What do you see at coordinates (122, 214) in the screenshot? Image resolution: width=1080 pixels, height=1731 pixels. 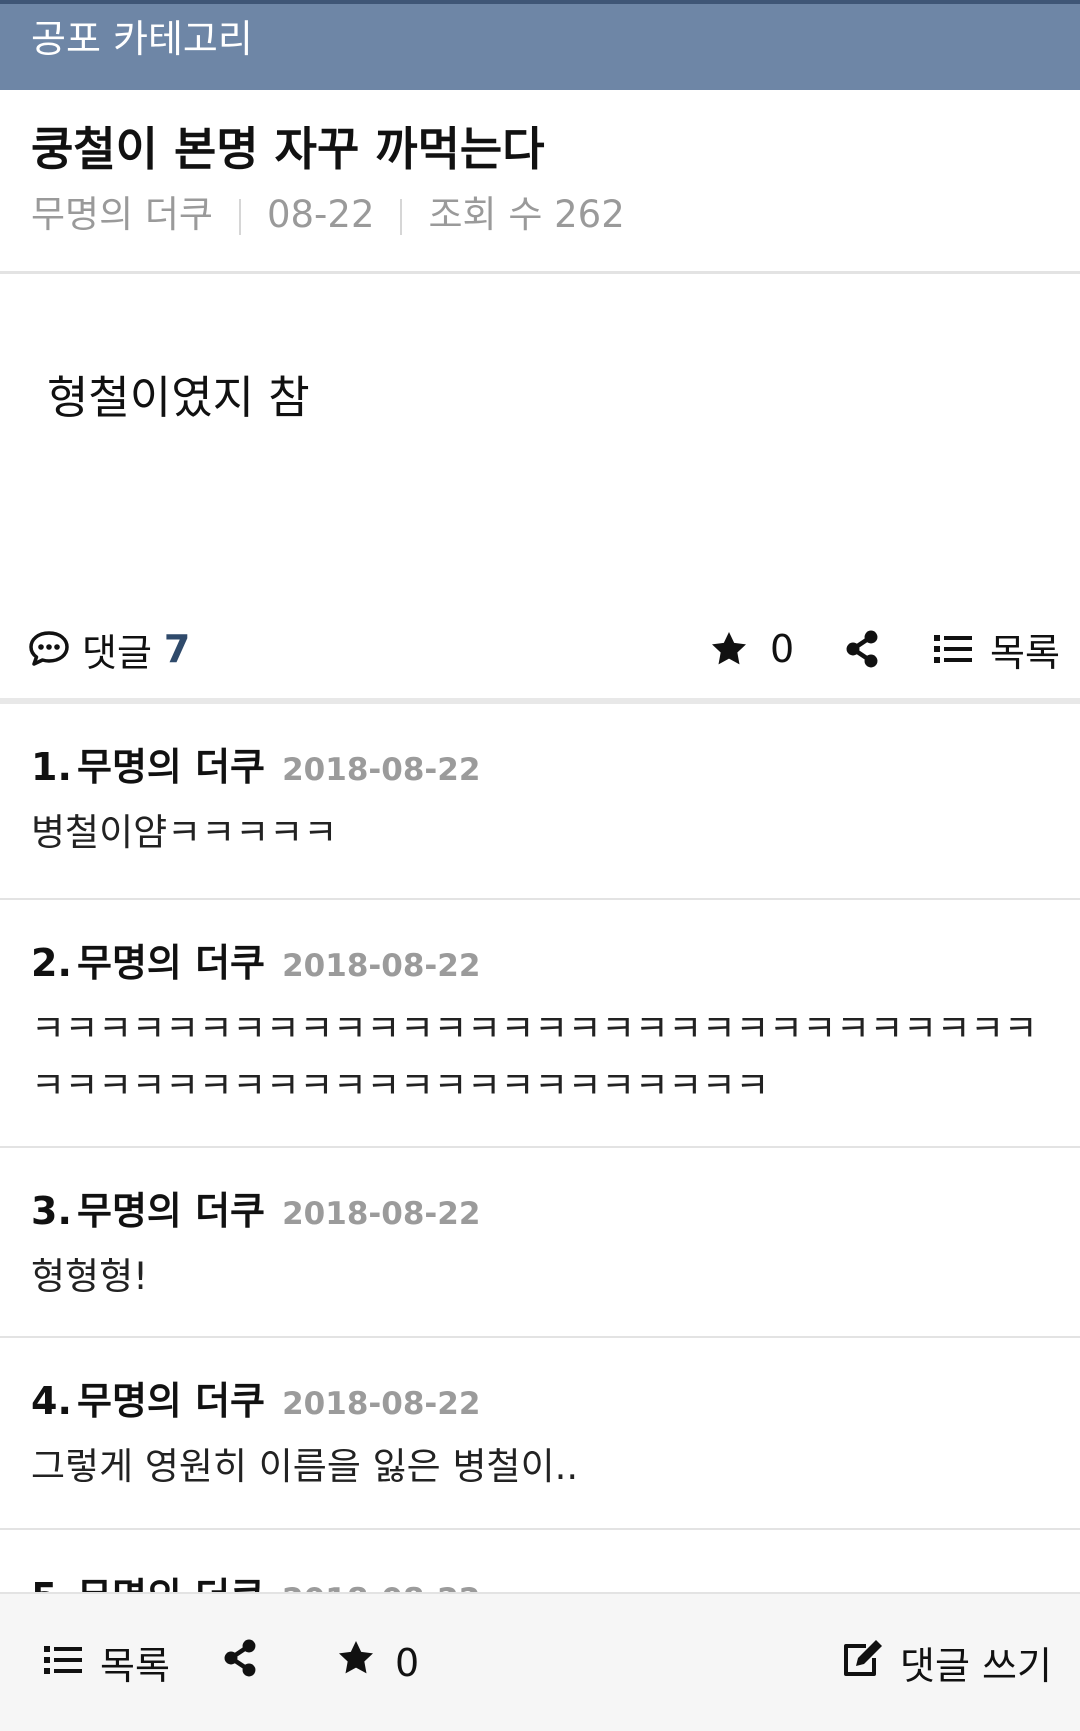 I see `post-author: 무명의 더쿠` at bounding box center [122, 214].